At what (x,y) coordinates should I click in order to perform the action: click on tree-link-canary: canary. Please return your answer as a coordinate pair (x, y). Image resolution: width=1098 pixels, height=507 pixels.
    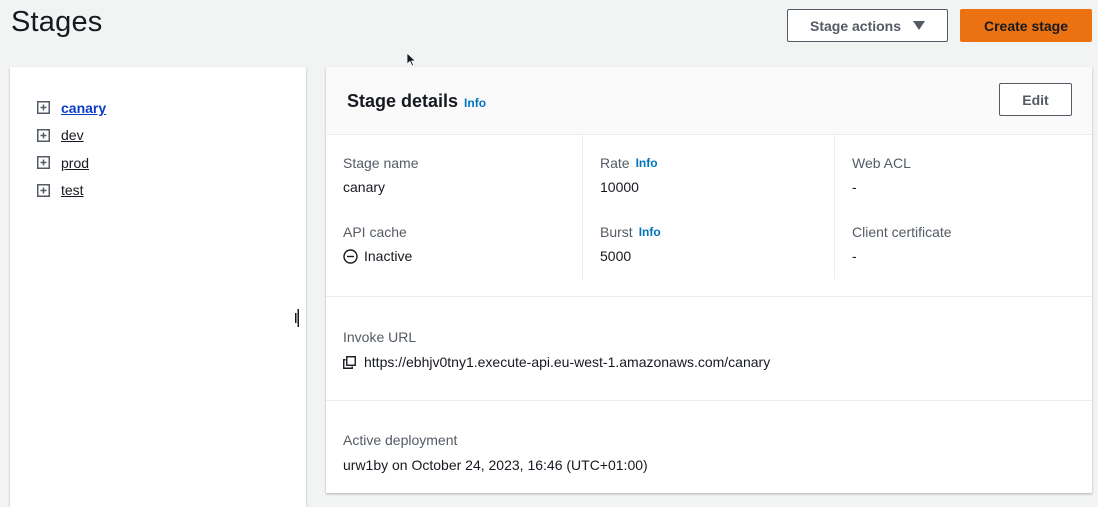
    Looking at the image, I should click on (83, 108).